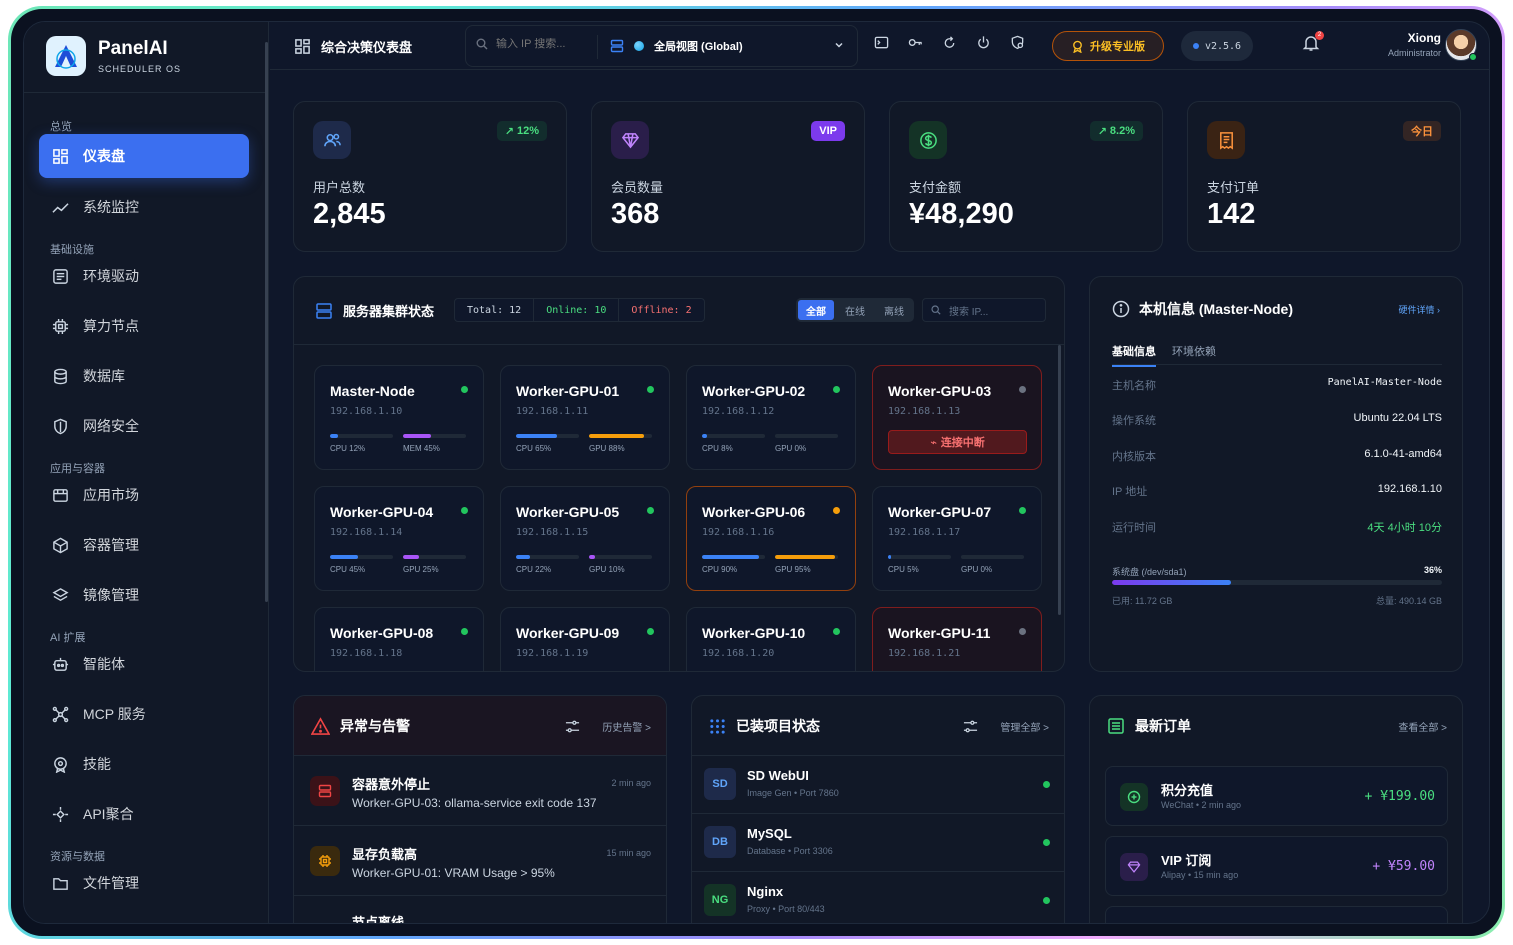 This screenshot has width=1513, height=945. Describe the element at coordinates (585, 417) in the screenshot. I see `server-node-card: Worker-GPU-01 192.168.1.11 CPU 65% GPU 88%` at that location.